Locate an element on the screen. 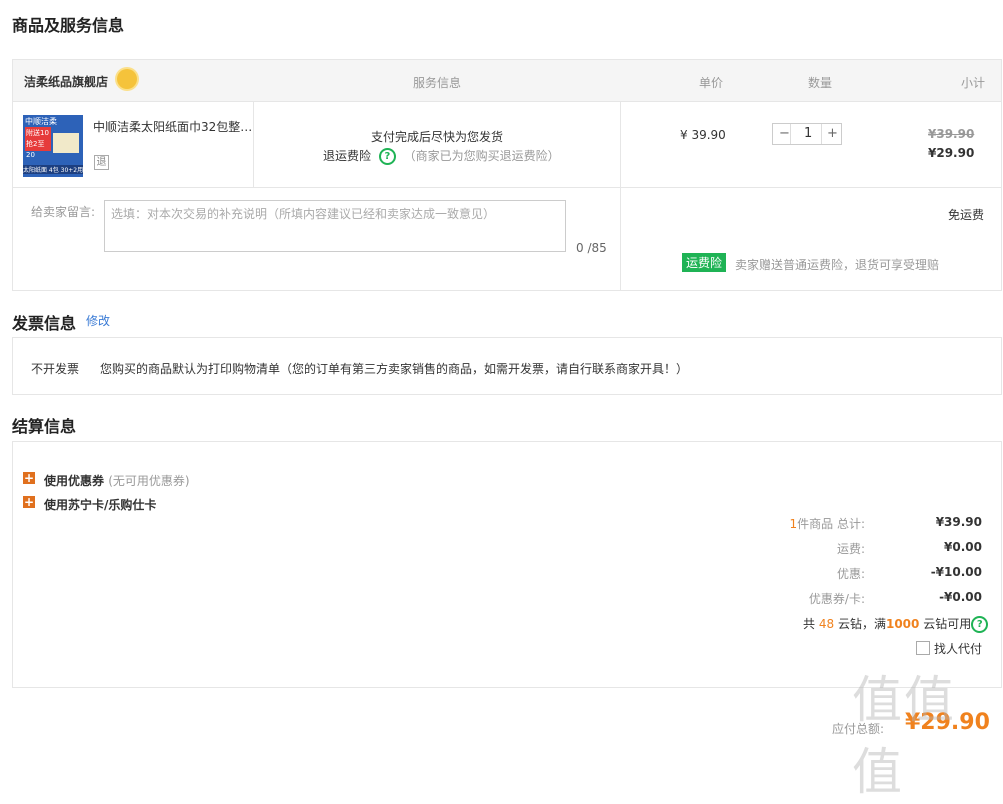 This screenshot has width=1003, height=804. col-qty: 数量 is located at coordinates (820, 83).